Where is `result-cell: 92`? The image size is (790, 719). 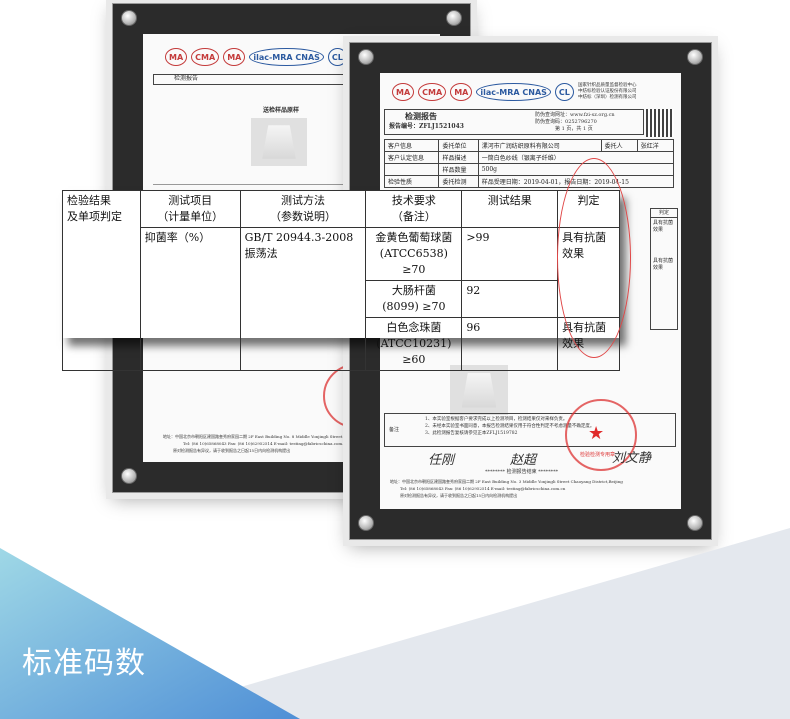 result-cell: 92 is located at coordinates (510, 299).